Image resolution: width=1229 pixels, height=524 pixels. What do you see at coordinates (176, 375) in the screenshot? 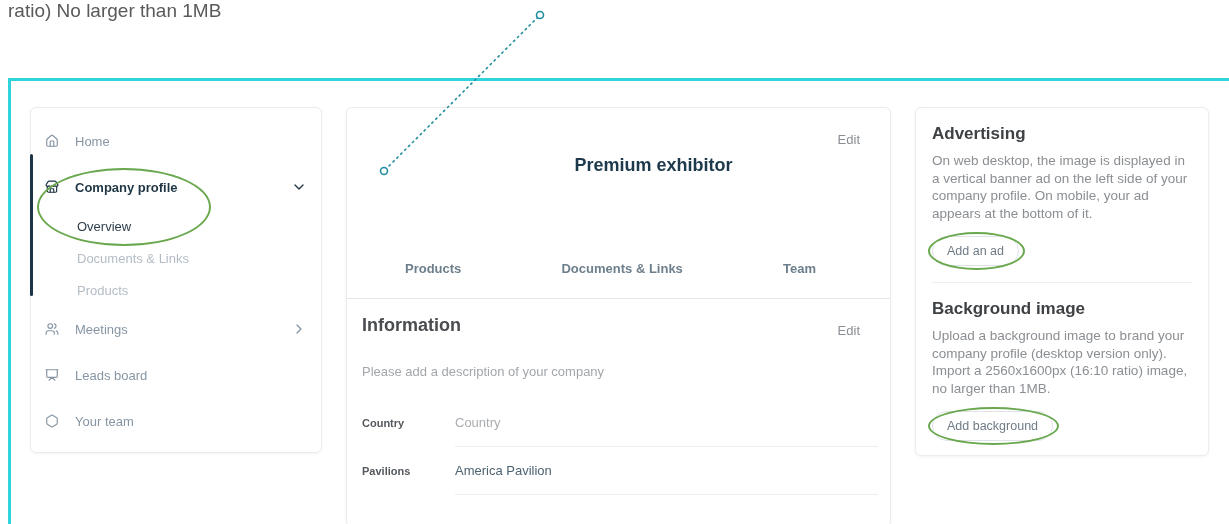
I see `sidebar-item: Leads board` at bounding box center [176, 375].